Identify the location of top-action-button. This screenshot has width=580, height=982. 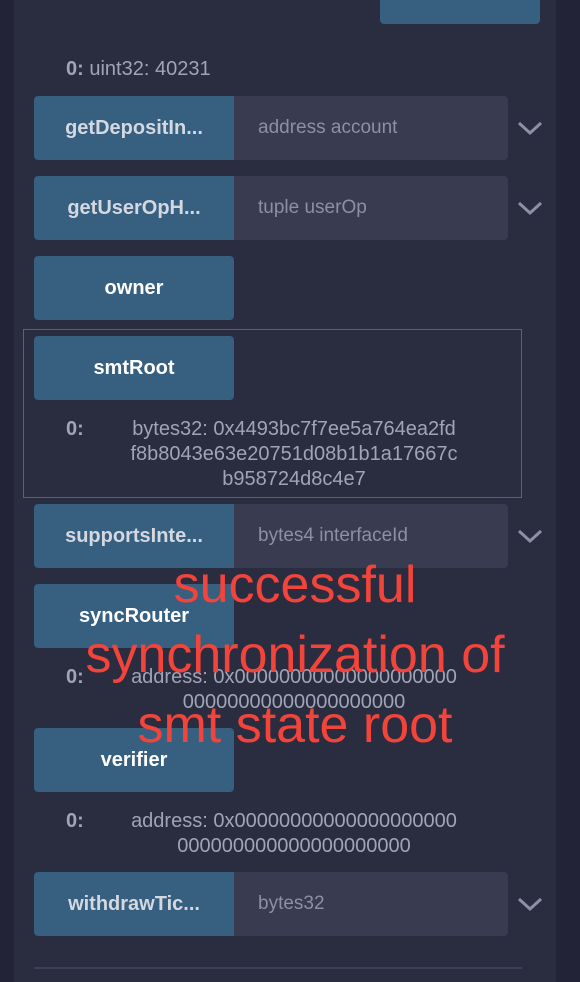
(460, 12).